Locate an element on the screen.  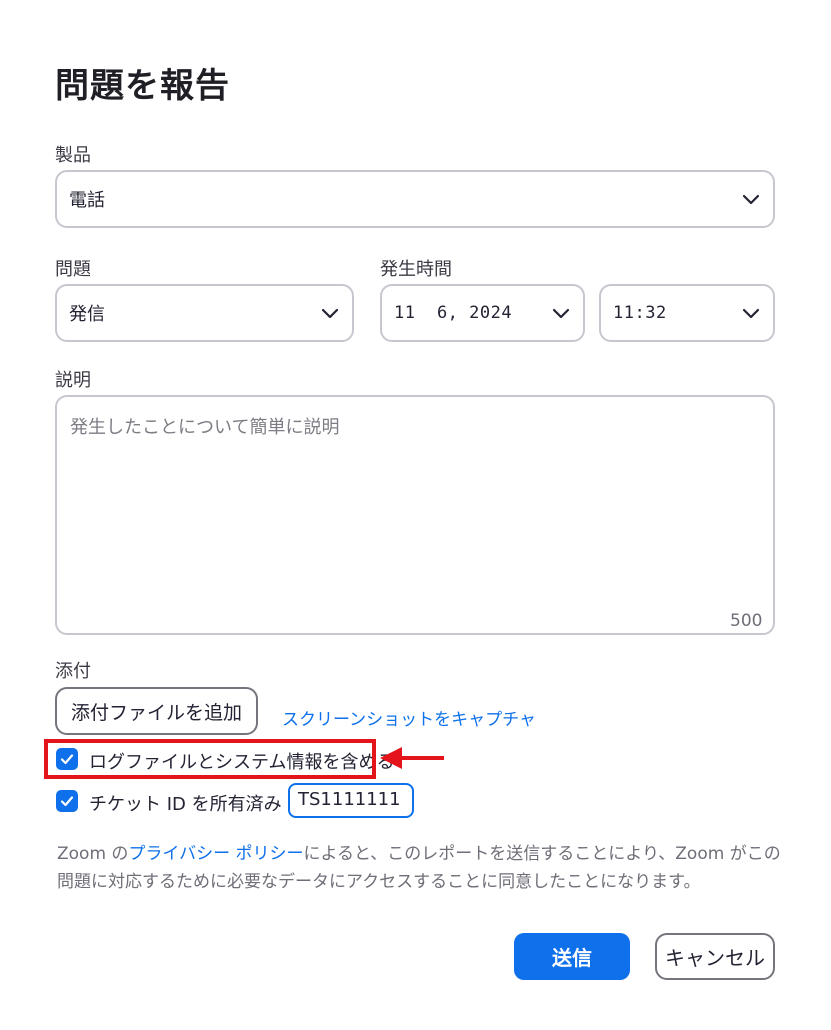
dialog-title: 問題を報告 is located at coordinates (142, 86).